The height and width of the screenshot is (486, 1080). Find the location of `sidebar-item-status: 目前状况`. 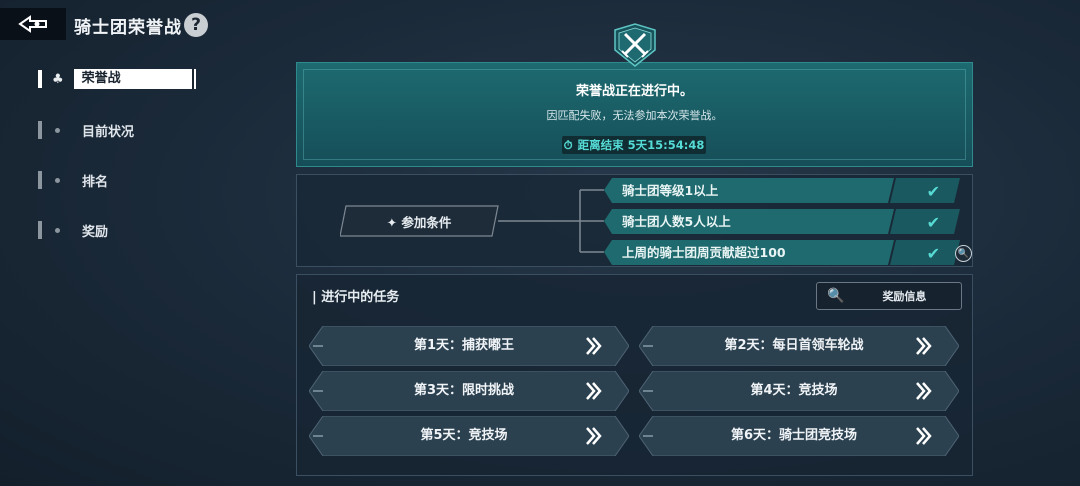

sidebar-item-status: 目前状况 is located at coordinates (118, 130).